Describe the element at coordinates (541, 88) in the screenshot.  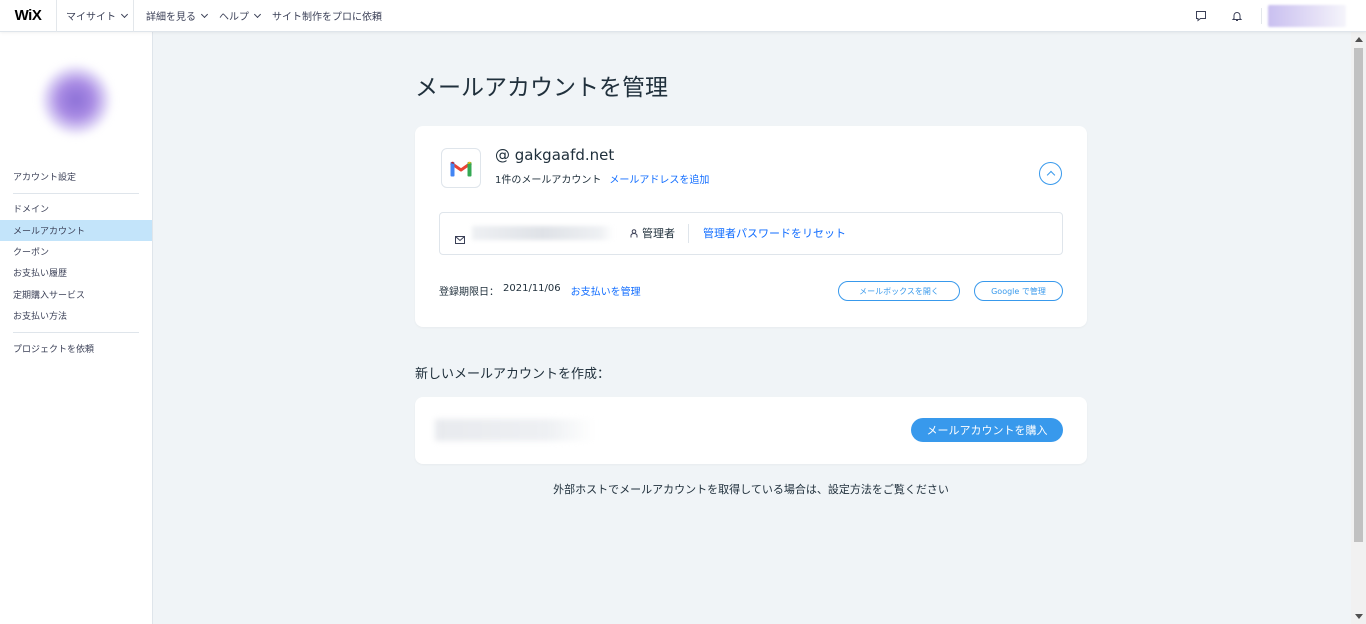
I see `page-title: メールアカウントを管理` at that location.